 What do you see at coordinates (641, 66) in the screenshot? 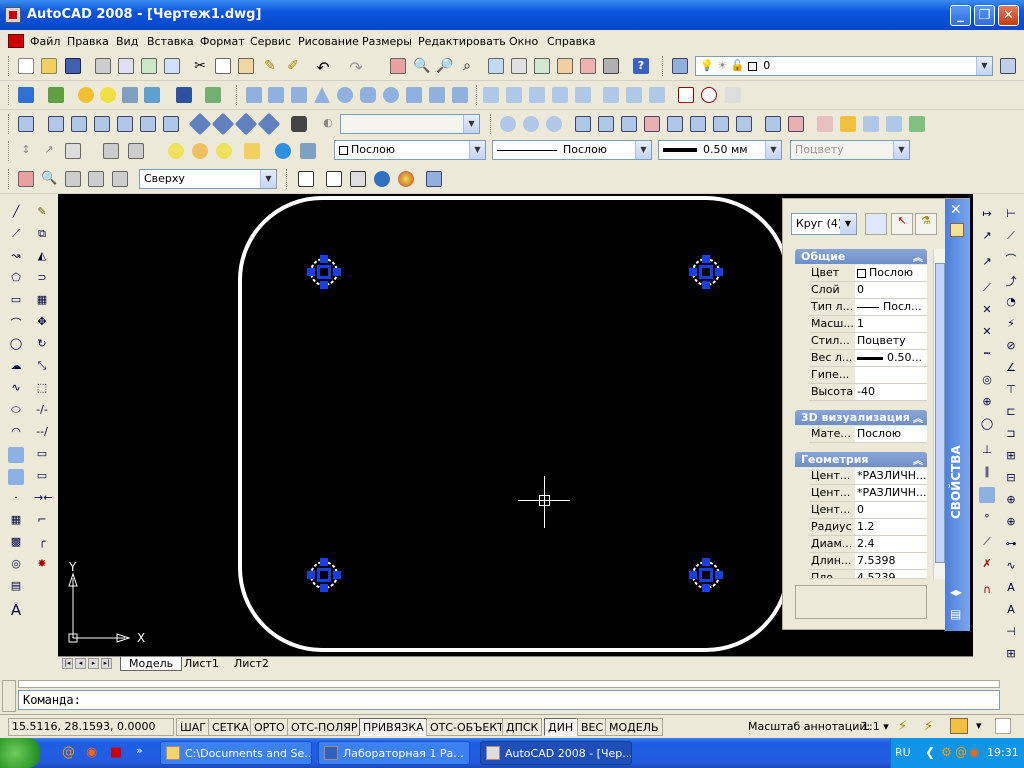
I see `help-icon: ?` at bounding box center [641, 66].